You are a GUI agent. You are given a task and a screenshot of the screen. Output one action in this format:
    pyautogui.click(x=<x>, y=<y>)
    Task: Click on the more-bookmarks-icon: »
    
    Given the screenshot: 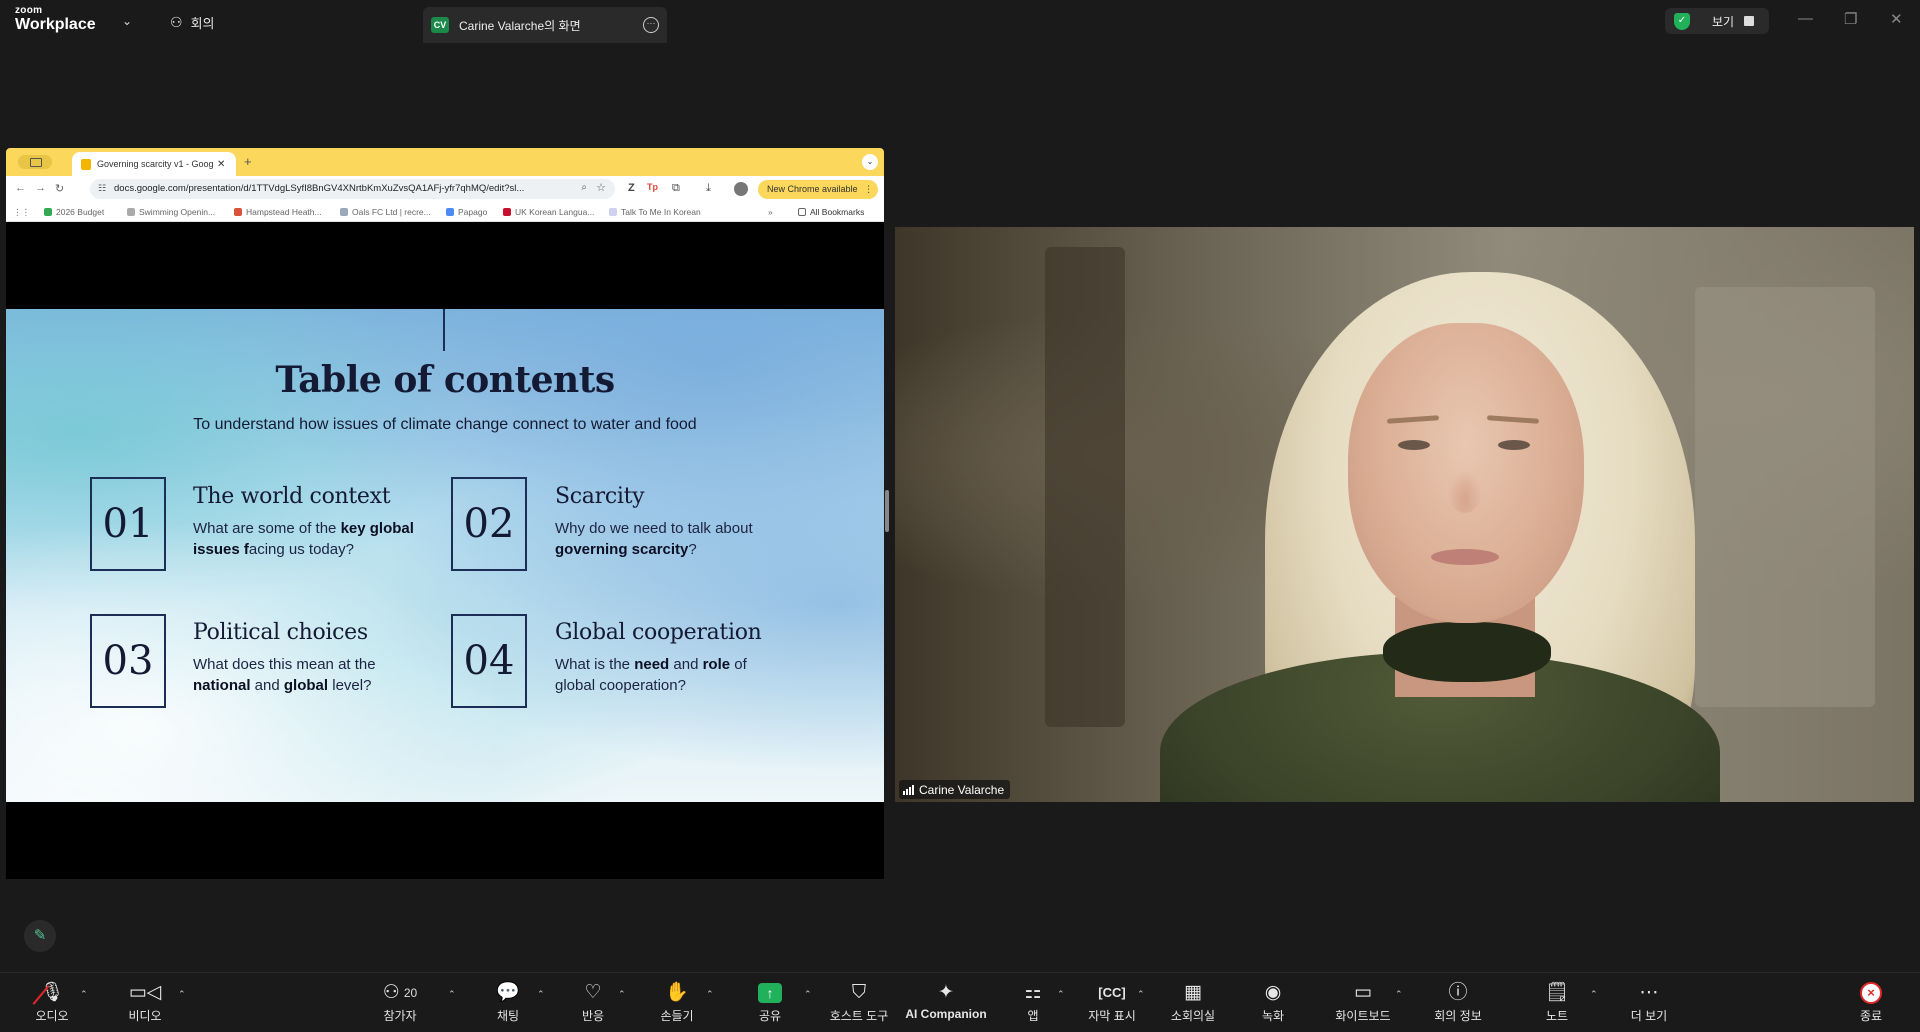 What is the action you would take?
    pyautogui.click(x=770, y=212)
    